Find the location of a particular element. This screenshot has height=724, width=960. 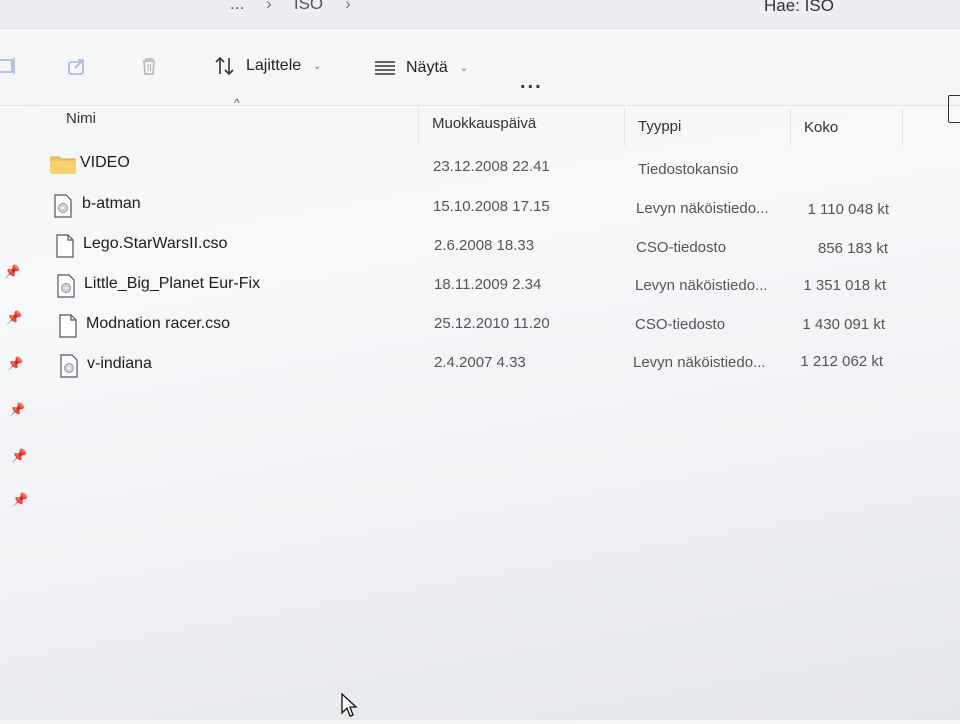

breadcrumb-current: ISO is located at coordinates (308, 7).